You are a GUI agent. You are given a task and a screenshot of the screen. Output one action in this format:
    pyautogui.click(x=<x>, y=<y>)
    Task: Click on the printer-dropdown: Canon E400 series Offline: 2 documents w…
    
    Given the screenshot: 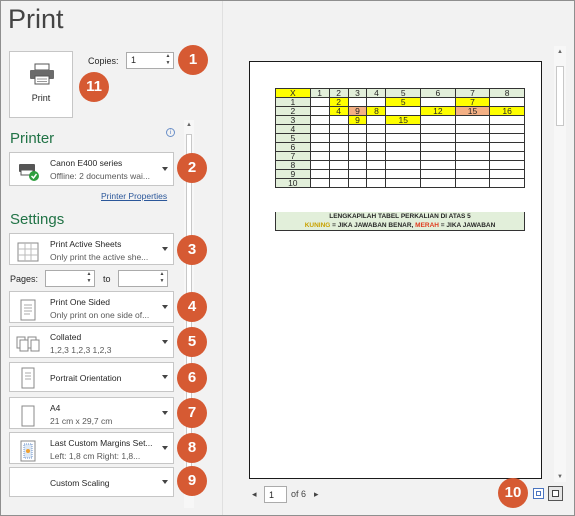 What is the action you would take?
    pyautogui.click(x=91, y=169)
    